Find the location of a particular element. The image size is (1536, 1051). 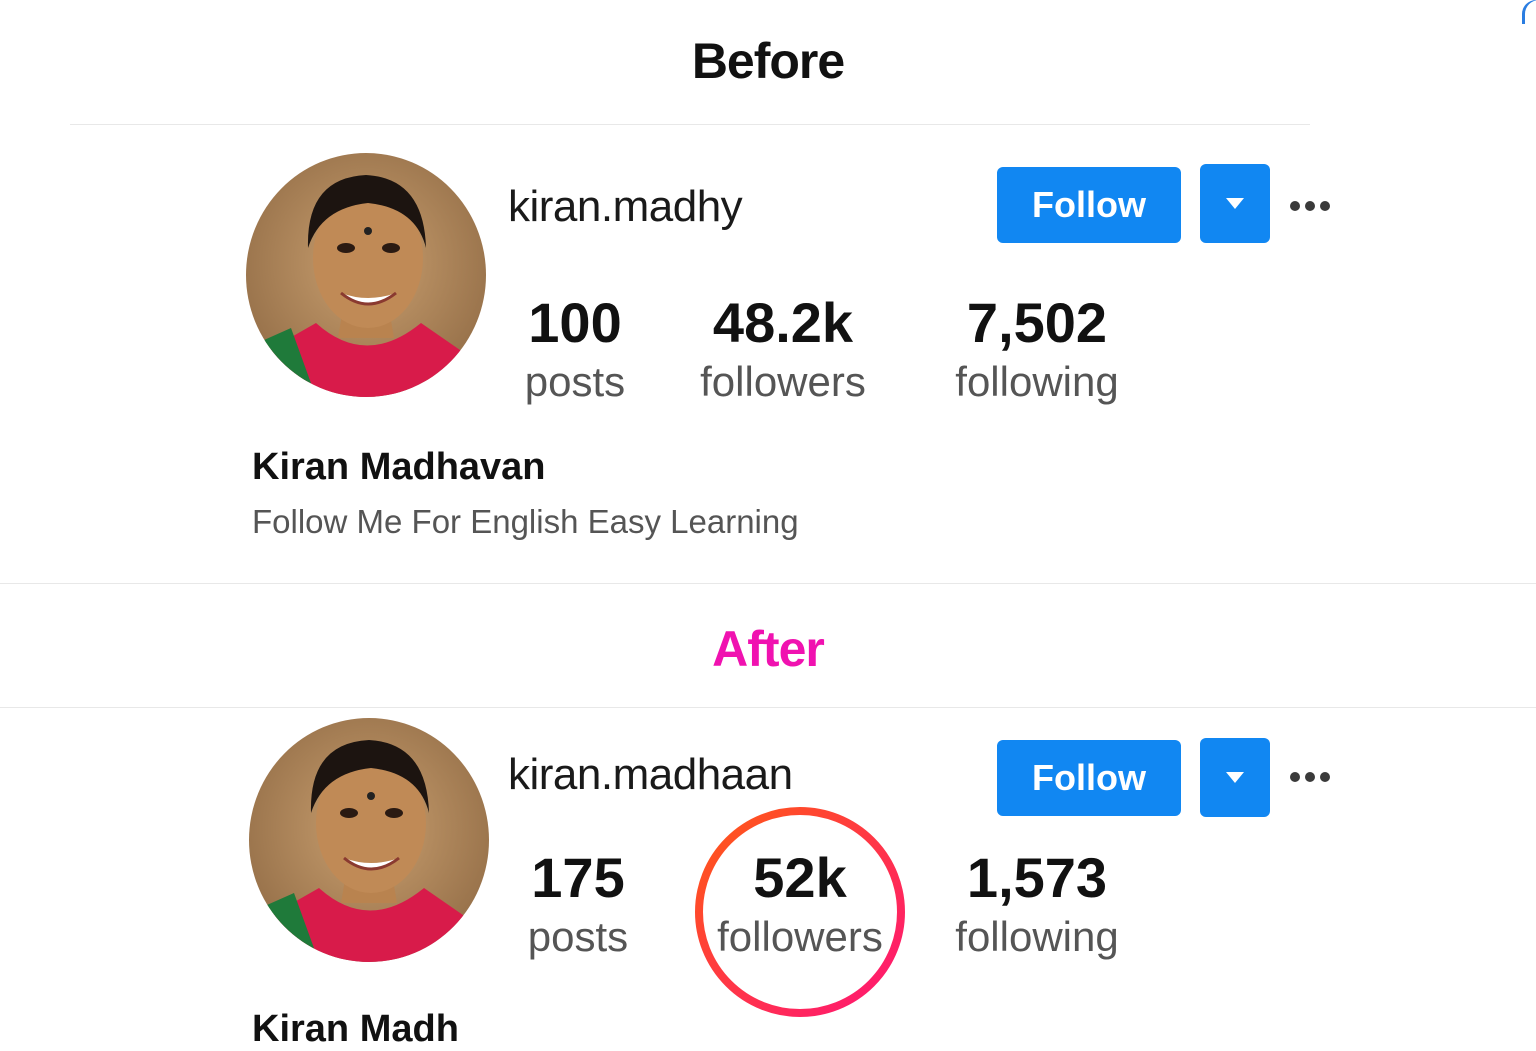

following-stat: 1,573 following is located at coordinates (1037, 904).